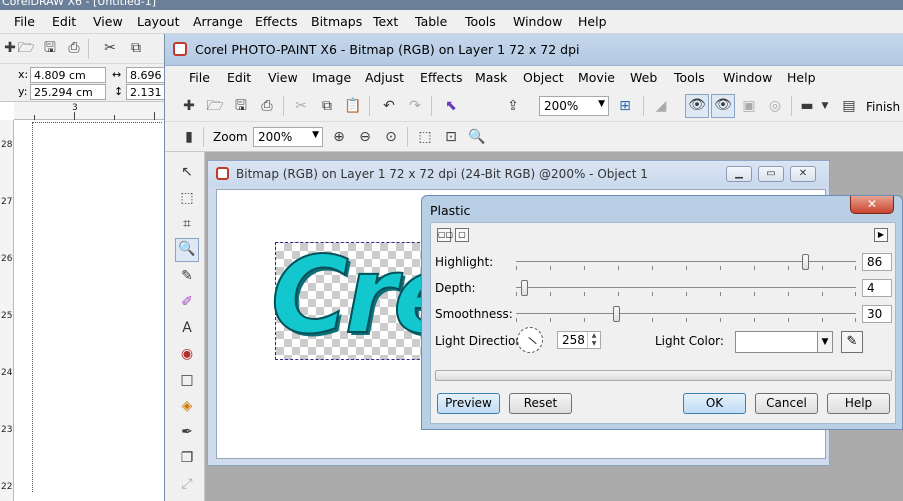 This screenshot has height=501, width=903. I want to click on mask-rectangle-tool-icon: ⬚, so click(187, 198).